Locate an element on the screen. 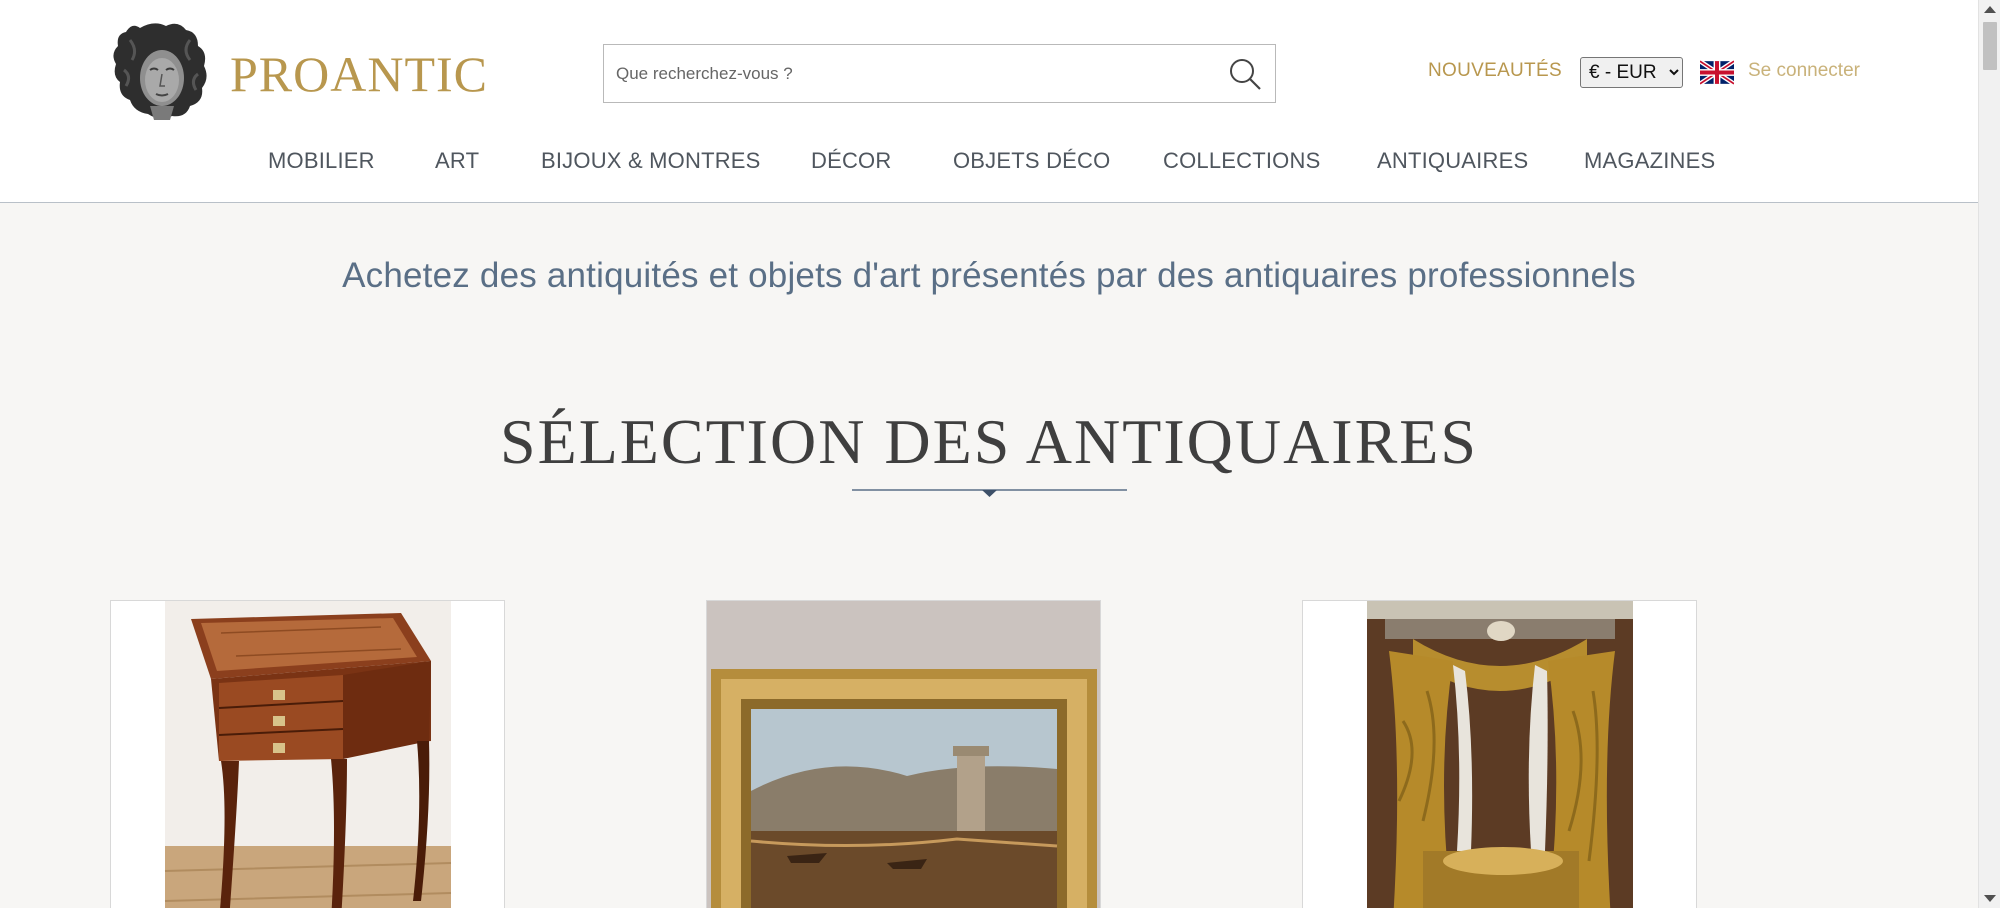 This screenshot has height=908, width=2000. product-card-canopy-bed is located at coordinates (1499, 754).